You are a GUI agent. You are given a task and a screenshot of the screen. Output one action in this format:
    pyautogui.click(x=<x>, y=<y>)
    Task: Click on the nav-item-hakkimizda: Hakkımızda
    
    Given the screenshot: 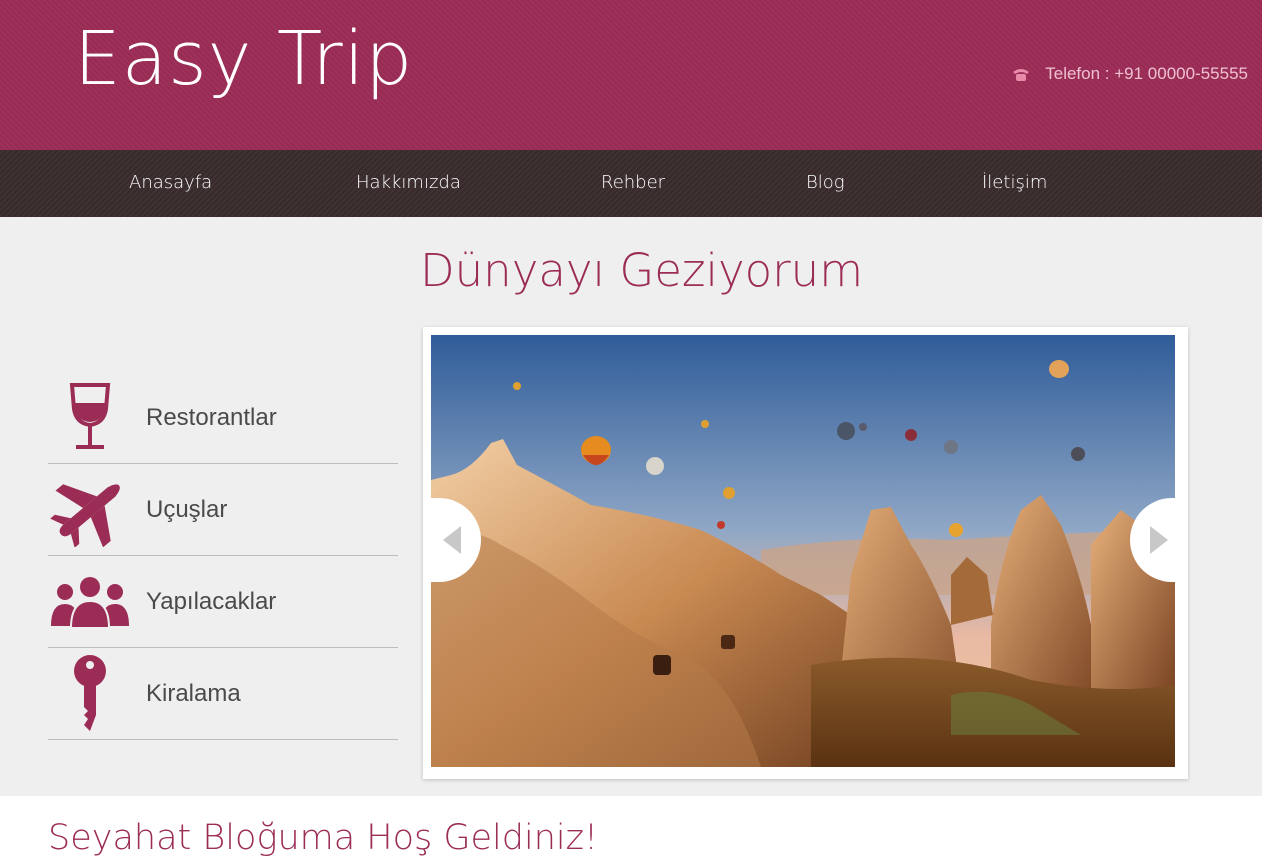 What is the action you would take?
    pyautogui.click(x=408, y=182)
    